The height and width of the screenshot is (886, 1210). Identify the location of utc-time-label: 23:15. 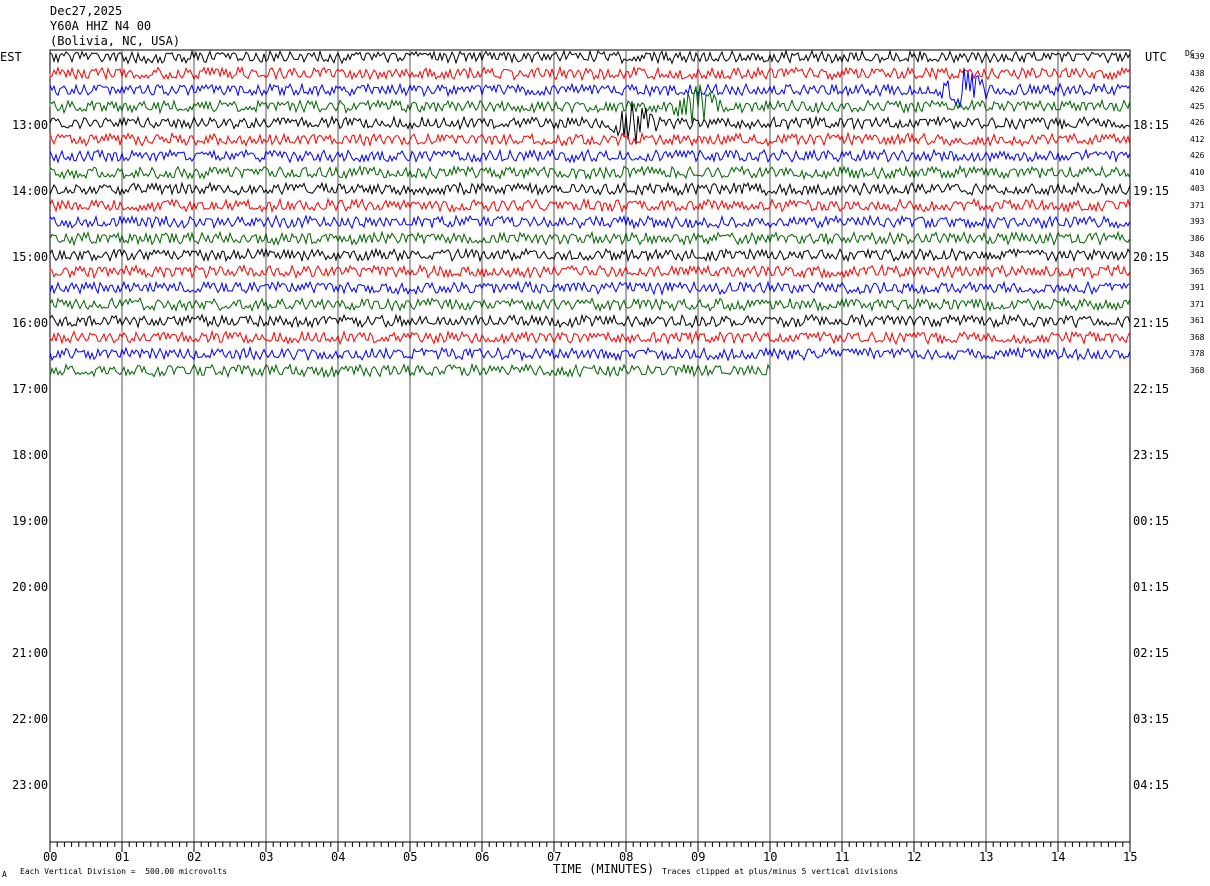
(1151, 455).